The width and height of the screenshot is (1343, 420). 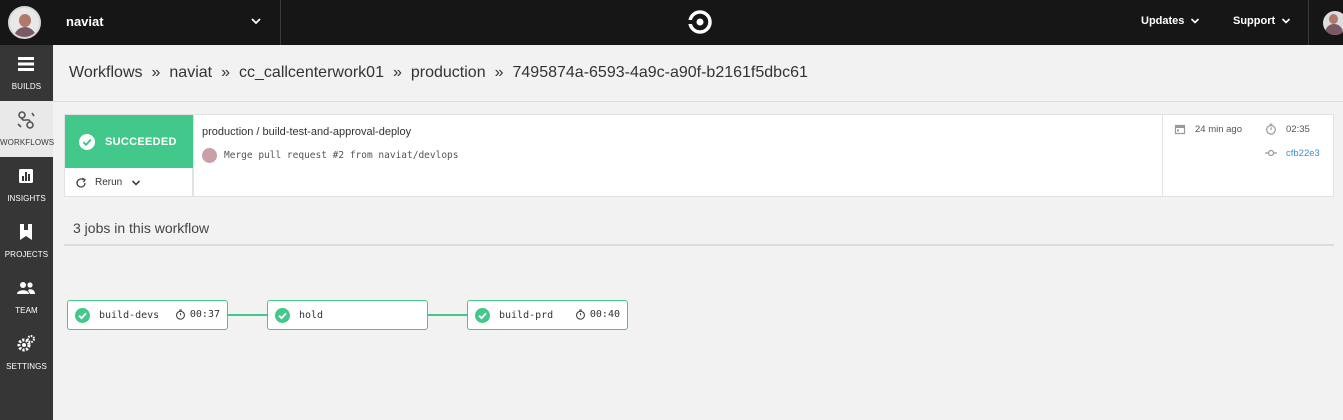 I want to click on top-bar: naviat Updates Support, so click(x=671, y=22).